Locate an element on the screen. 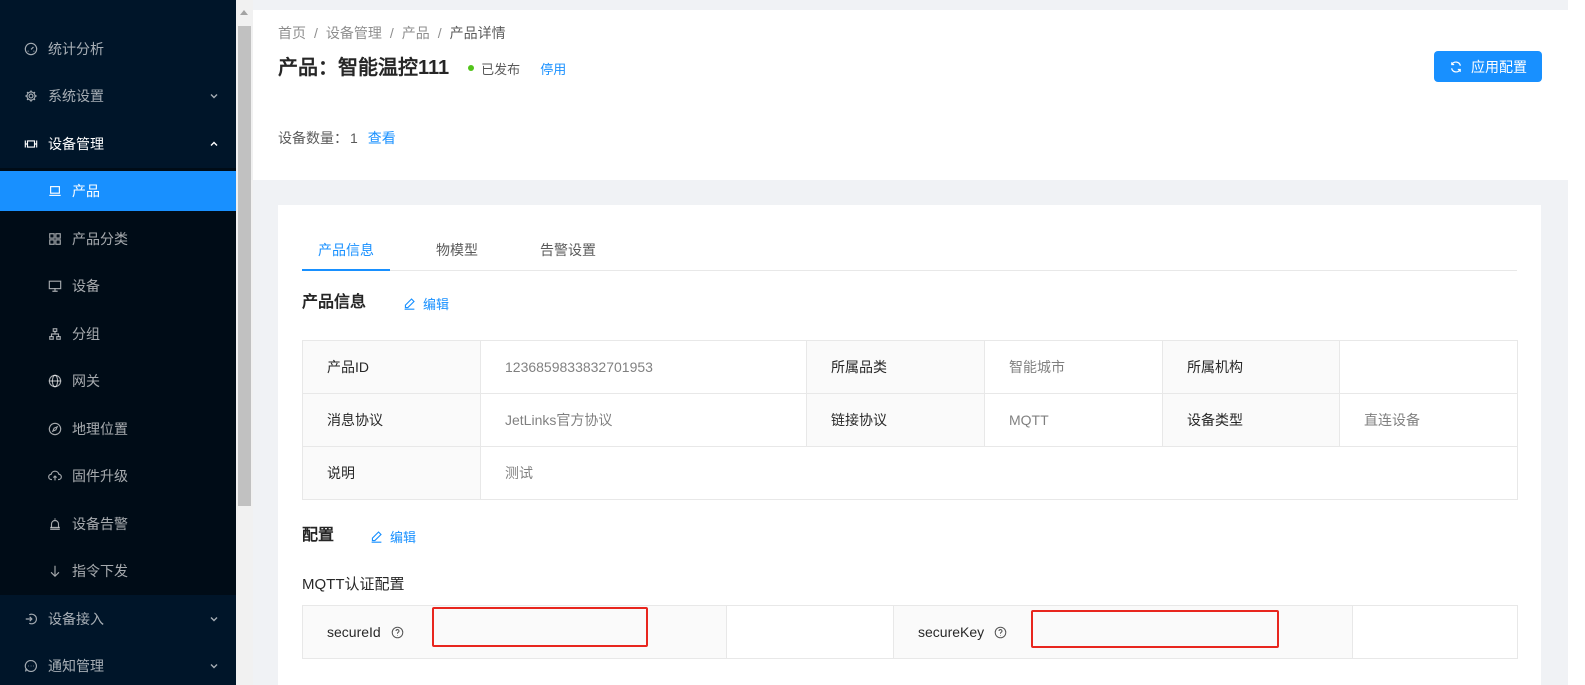  value-secure-id is located at coordinates (810, 632).